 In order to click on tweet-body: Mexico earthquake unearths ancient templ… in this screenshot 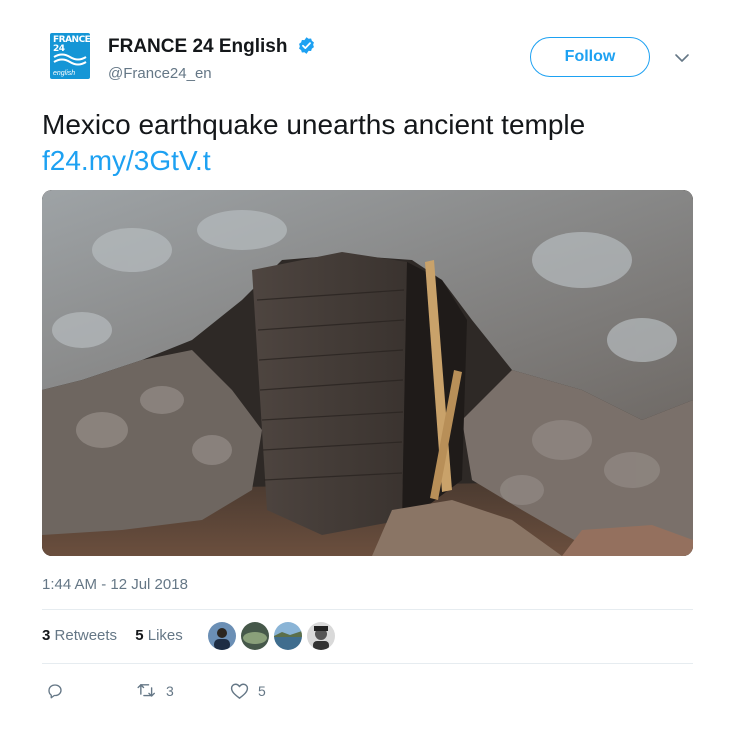, I will do `click(314, 124)`.